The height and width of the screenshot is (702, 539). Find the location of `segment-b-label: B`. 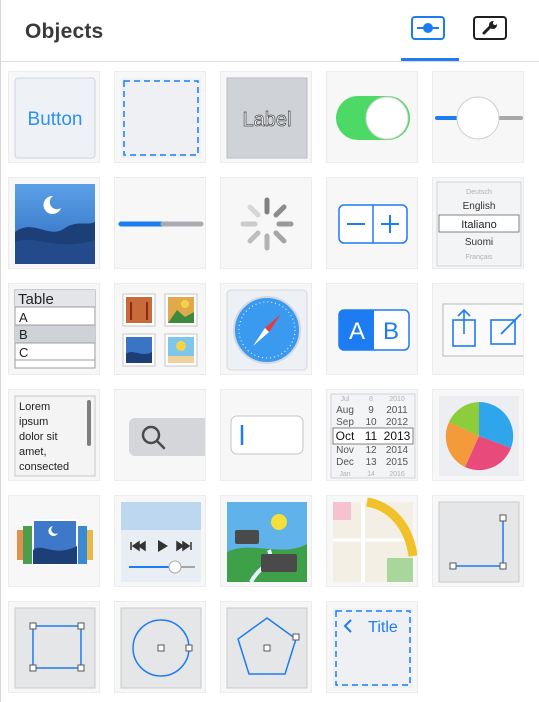

segment-b-label: B is located at coordinates (391, 331).